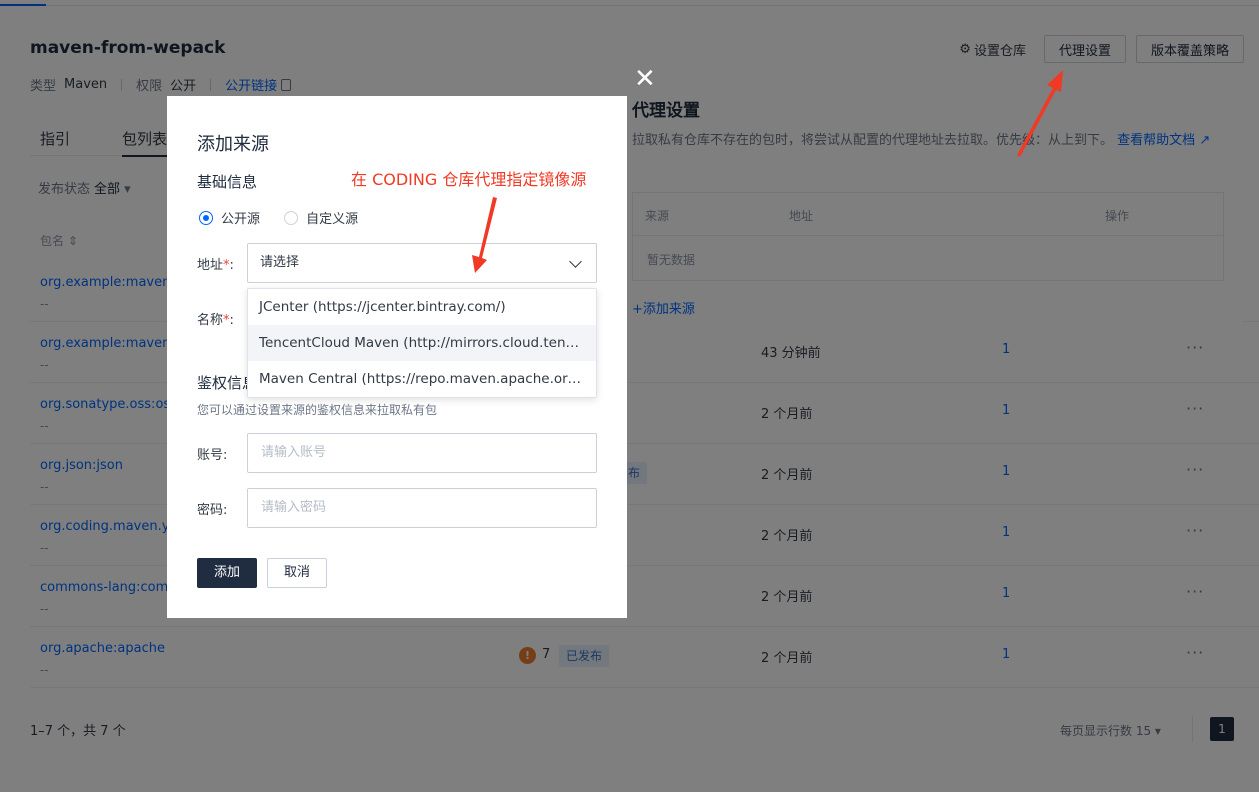 The height and width of the screenshot is (792, 1259). Describe the element at coordinates (422, 453) in the screenshot. I see `account-input: 请输入账号` at that location.